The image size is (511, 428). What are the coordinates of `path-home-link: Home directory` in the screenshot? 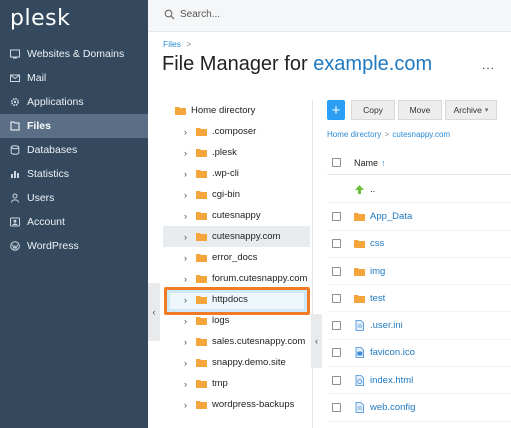 It's located at (354, 134).